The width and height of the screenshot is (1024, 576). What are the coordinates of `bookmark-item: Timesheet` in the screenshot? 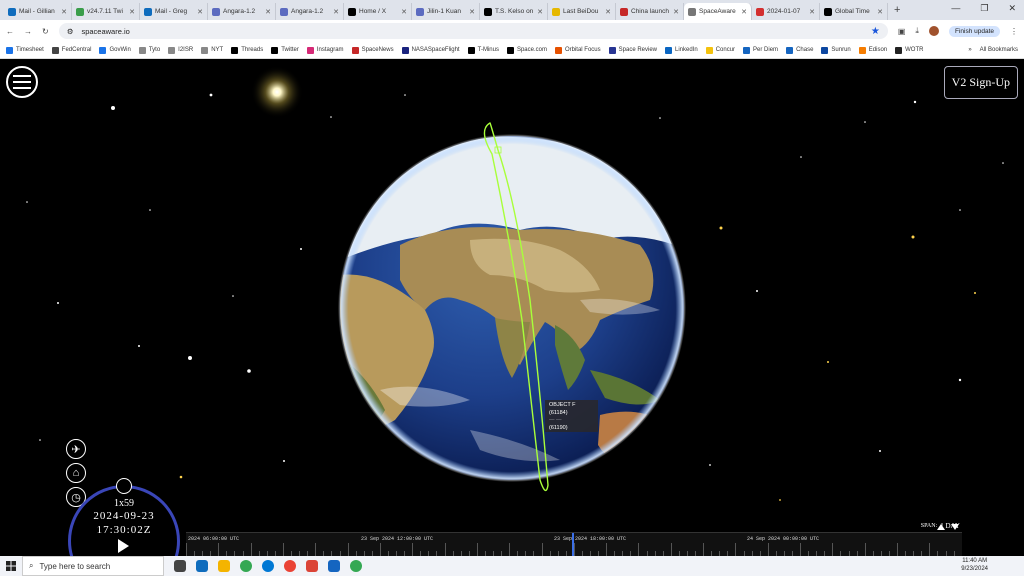 It's located at (25, 50).